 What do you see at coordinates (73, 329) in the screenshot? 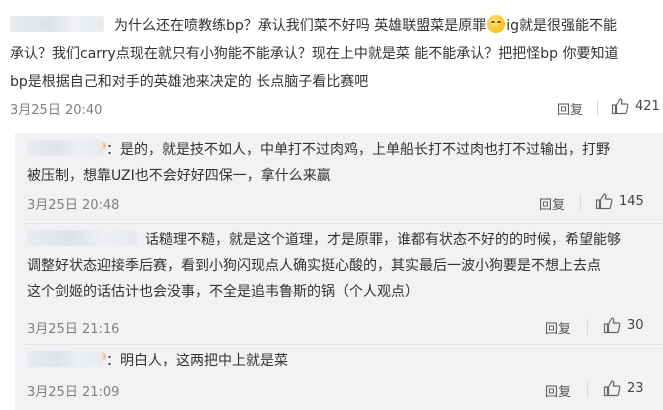
I see `reply-date: 3月25日 21:16` at bounding box center [73, 329].